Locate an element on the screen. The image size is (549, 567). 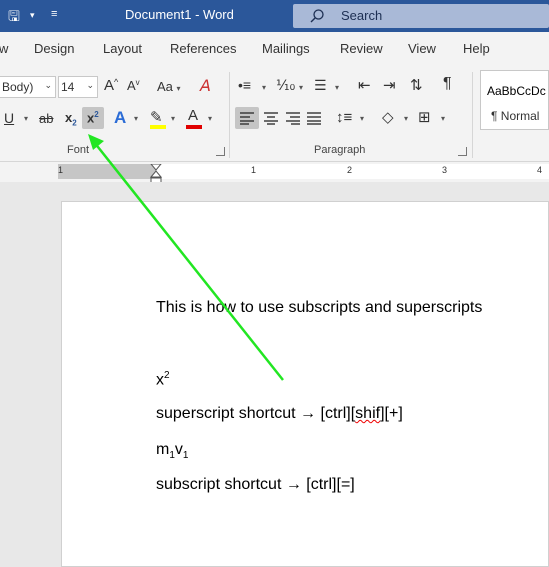
text-effects-chevron-icon: ▾ is located at coordinates (136, 118).